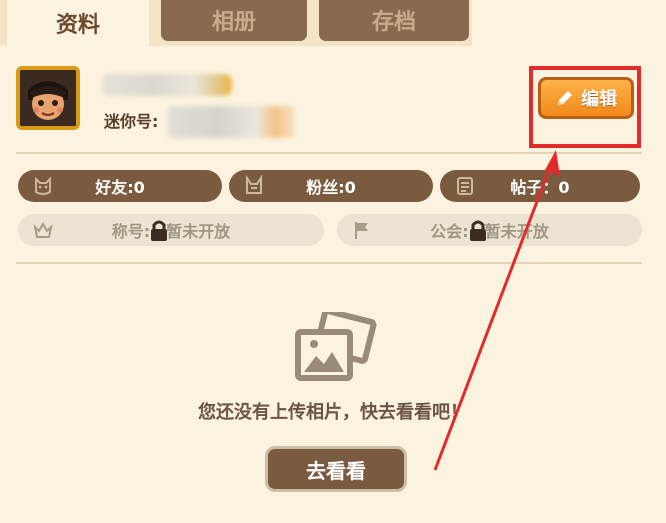 Image resolution: width=666 pixels, height=523 pixels. I want to click on fans-stat: 粉丝:0, so click(331, 186).